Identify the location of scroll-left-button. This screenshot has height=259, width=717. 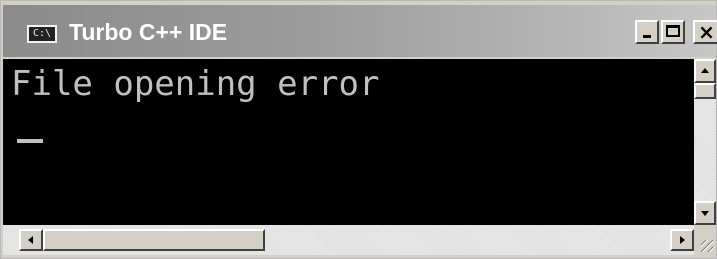
(31, 240).